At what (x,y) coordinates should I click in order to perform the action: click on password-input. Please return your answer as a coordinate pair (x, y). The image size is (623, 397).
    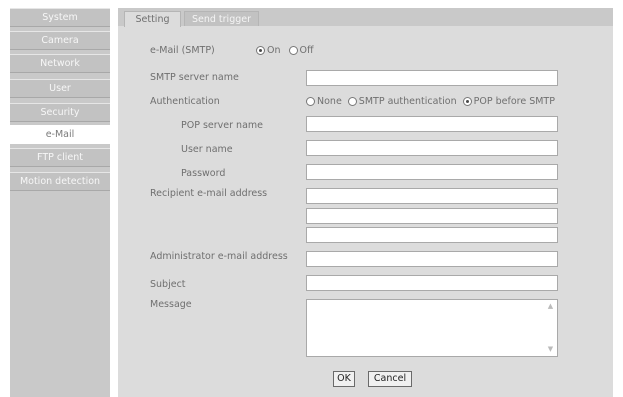
    Looking at the image, I should click on (432, 172).